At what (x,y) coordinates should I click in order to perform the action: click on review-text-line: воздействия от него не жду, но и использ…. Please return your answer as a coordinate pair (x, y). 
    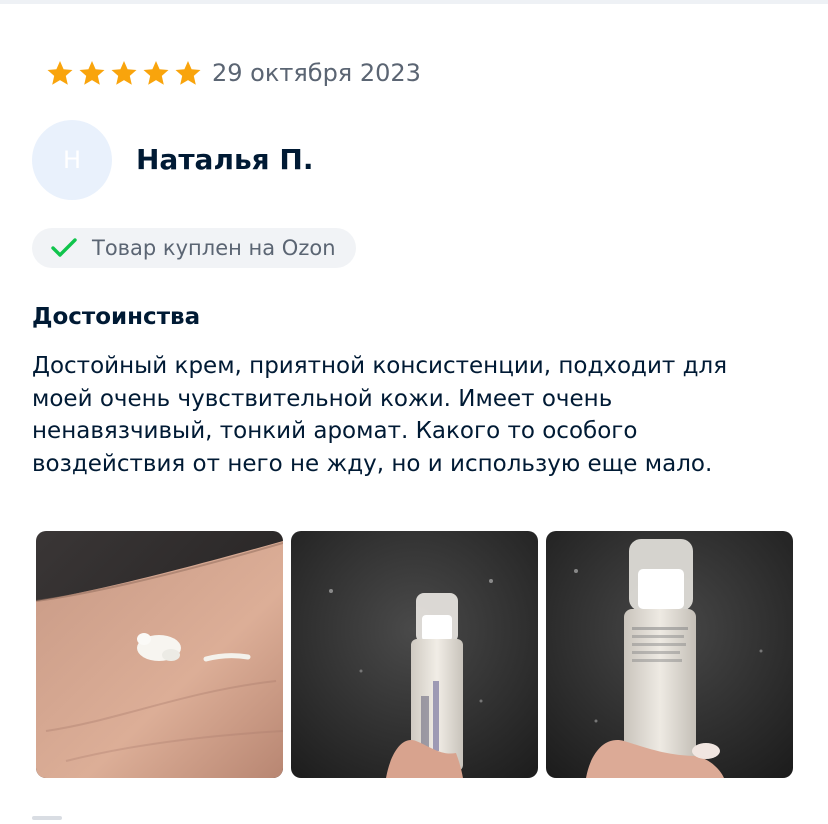
    Looking at the image, I should click on (372, 463).